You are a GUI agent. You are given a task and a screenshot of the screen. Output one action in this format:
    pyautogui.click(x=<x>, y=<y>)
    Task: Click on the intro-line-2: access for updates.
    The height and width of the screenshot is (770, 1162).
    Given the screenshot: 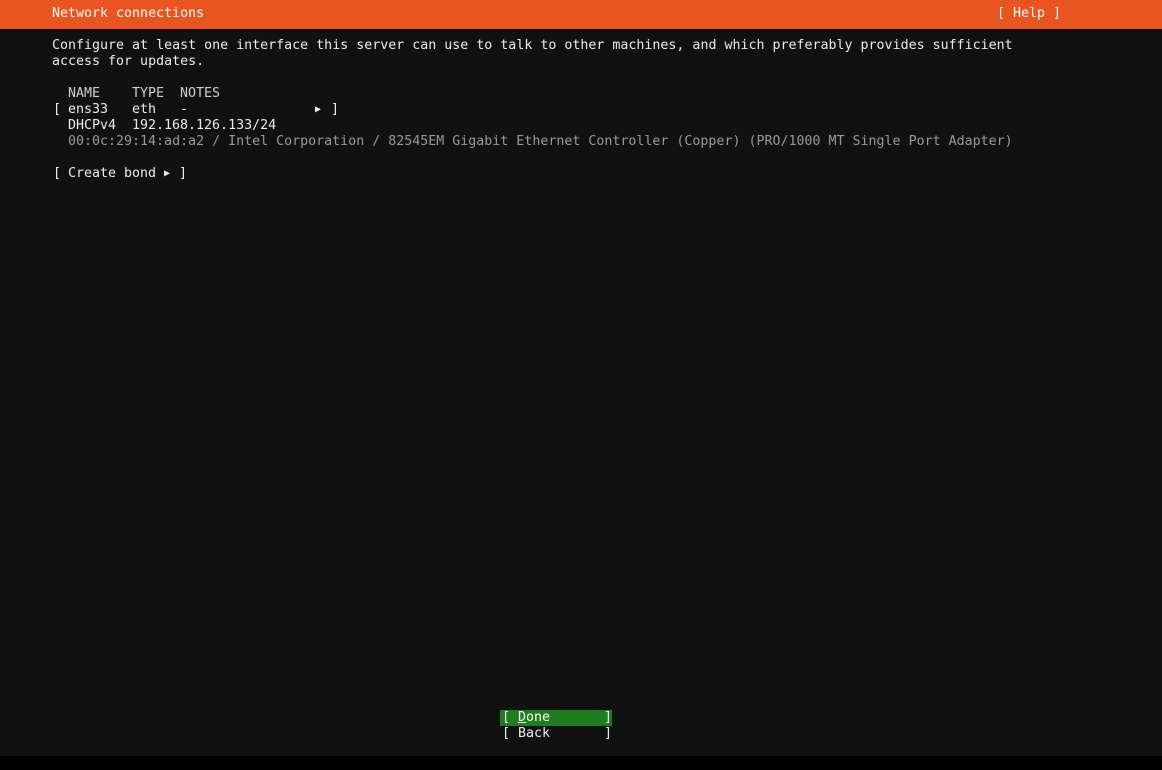 What is the action you would take?
    pyautogui.click(x=128, y=61)
    